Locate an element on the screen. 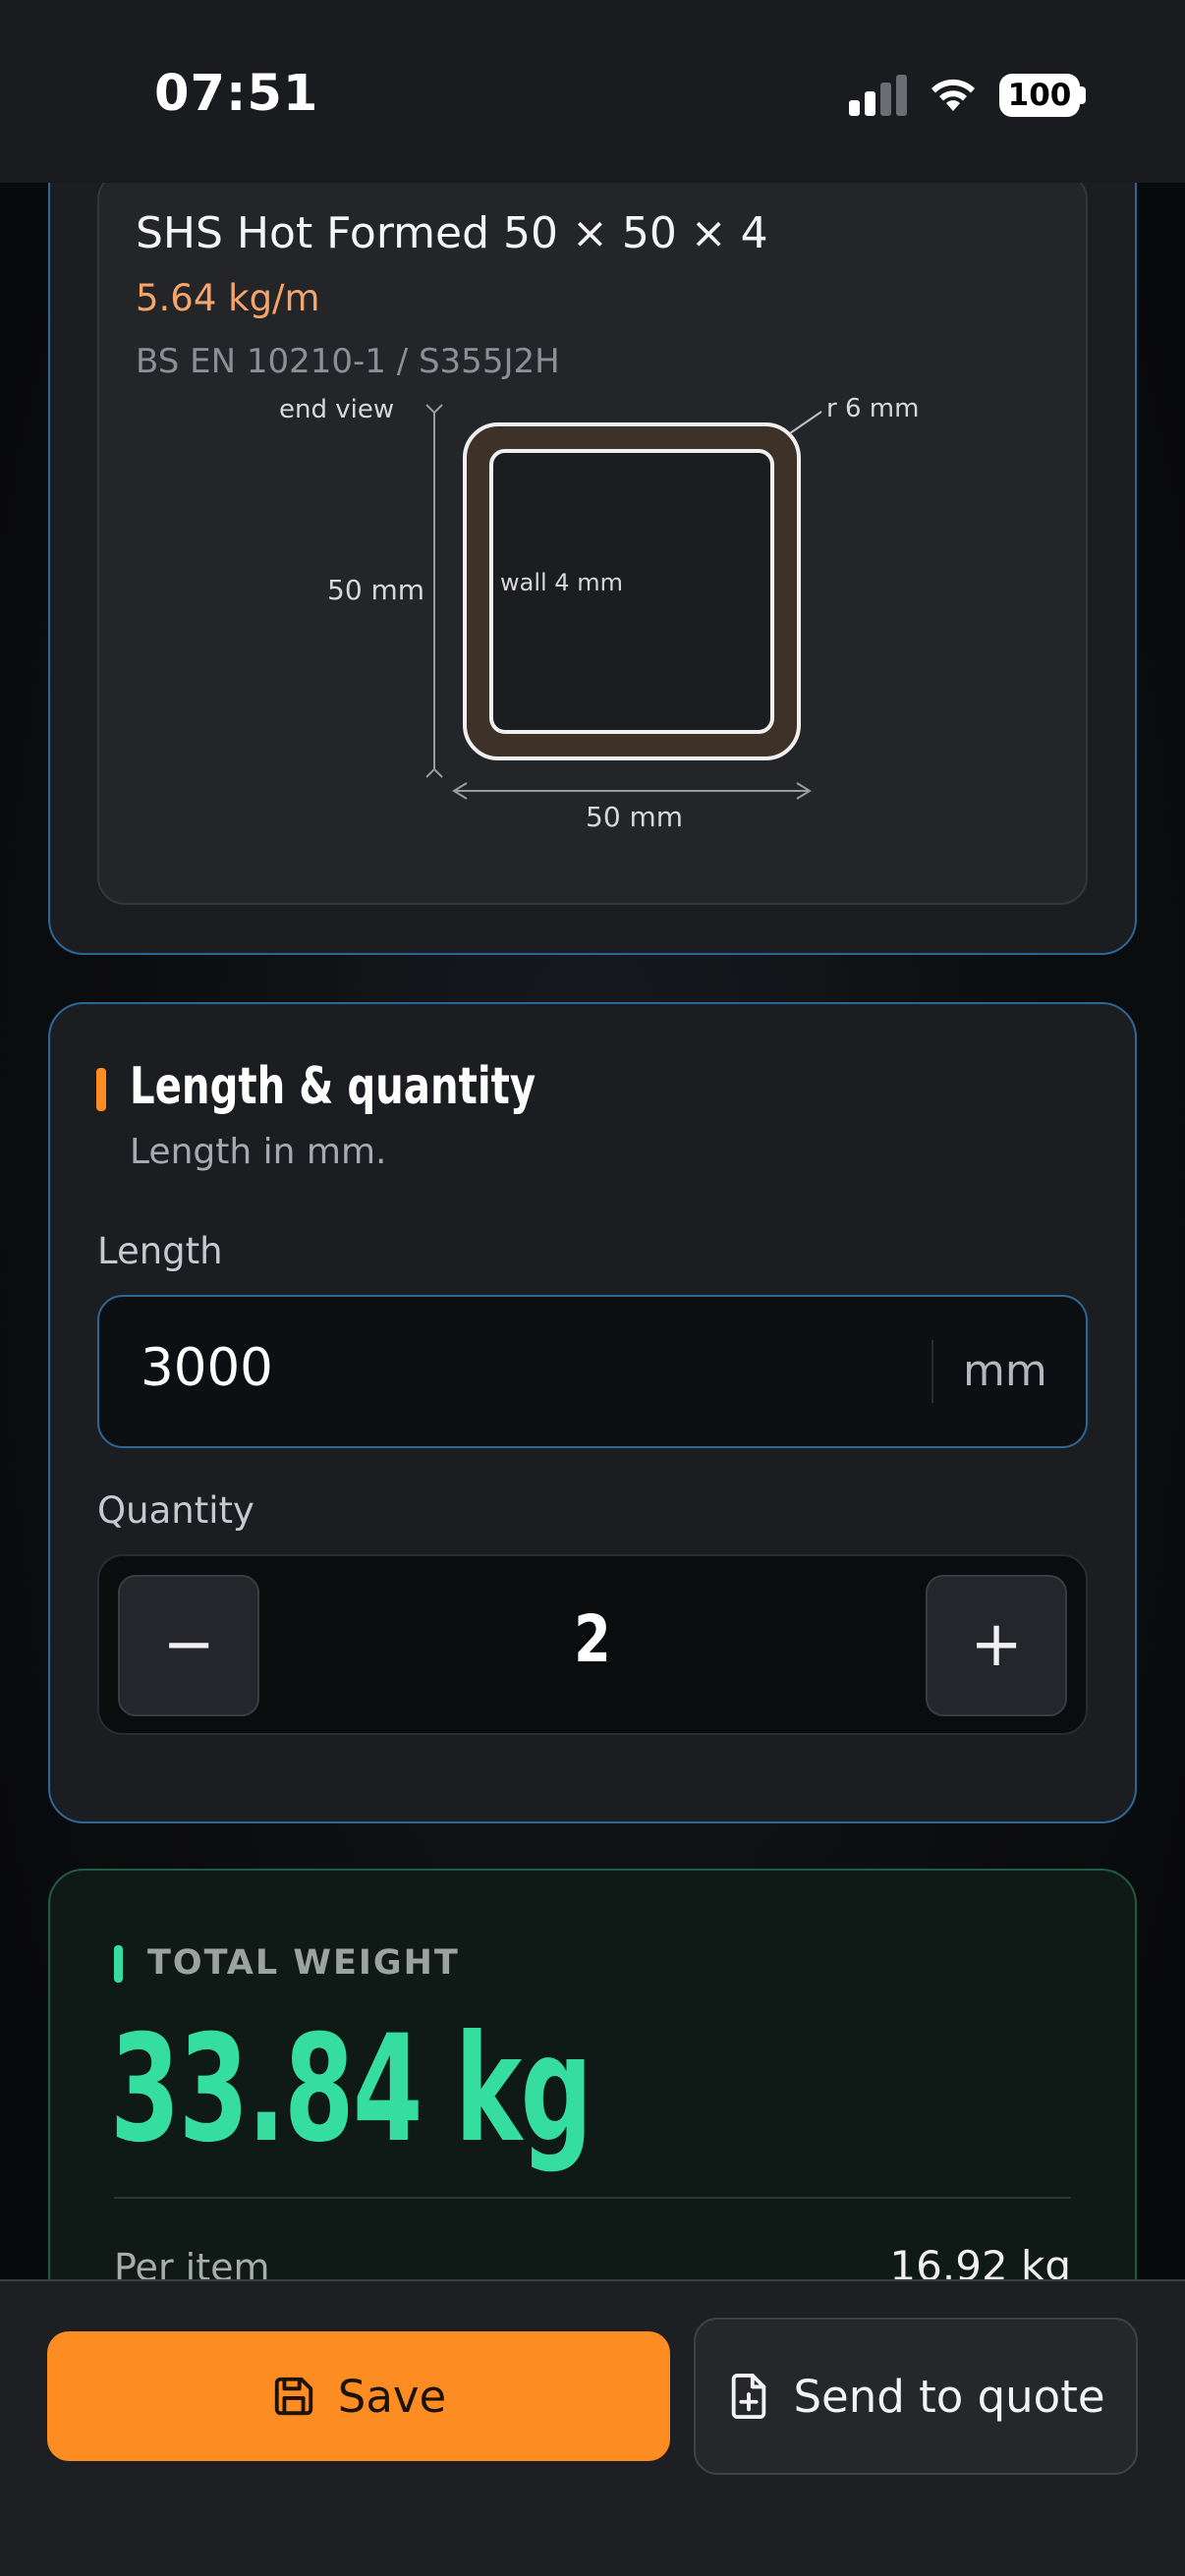  battery-nub is located at coordinates (1083, 95).